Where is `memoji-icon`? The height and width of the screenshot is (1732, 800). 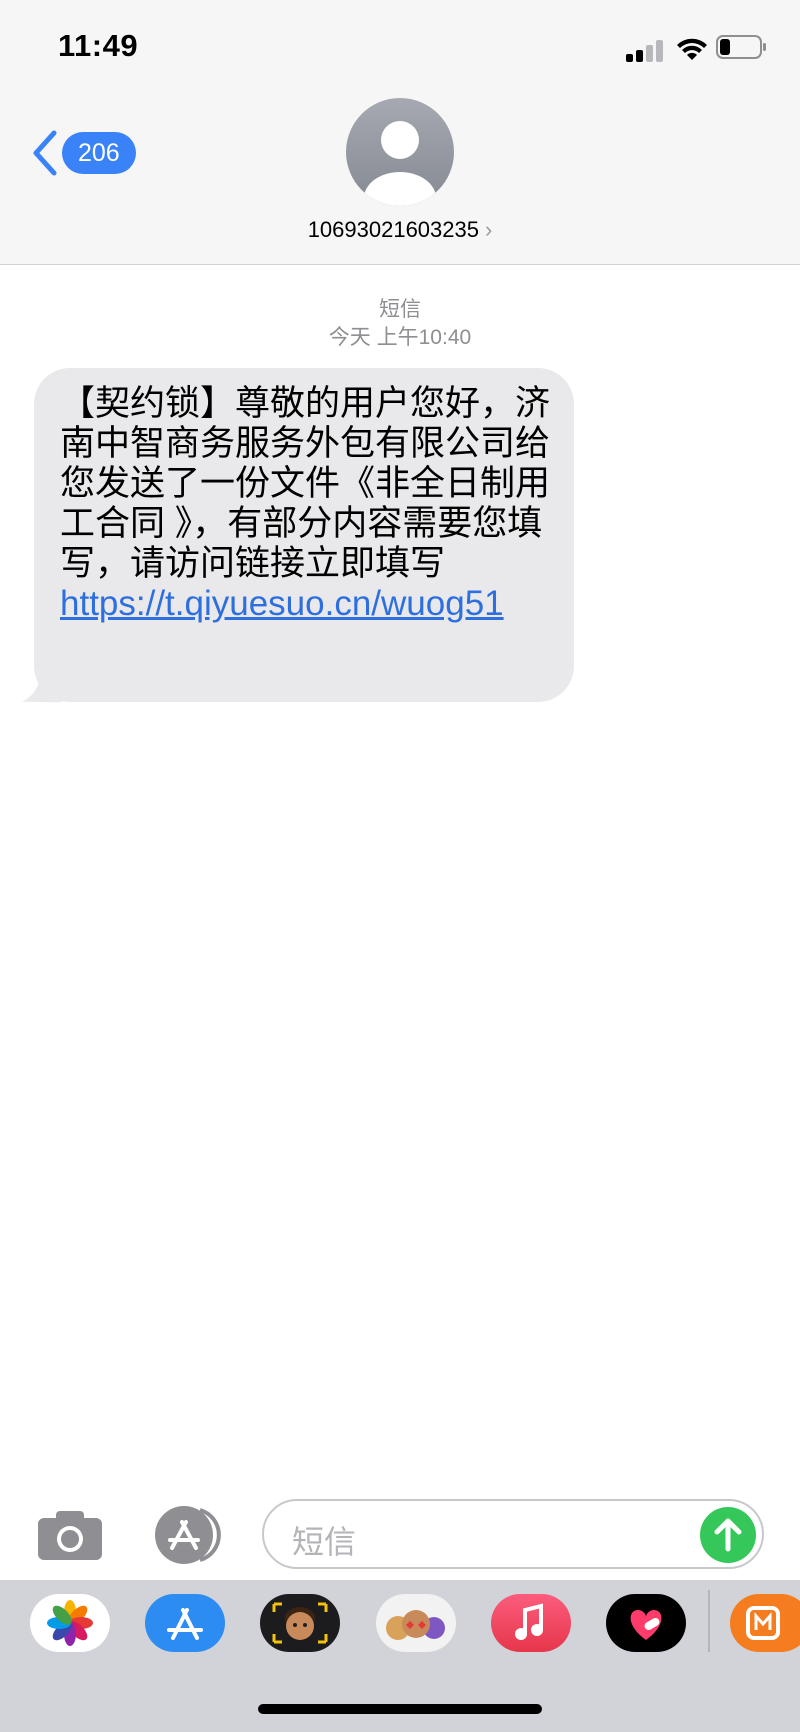 memoji-icon is located at coordinates (300, 1623).